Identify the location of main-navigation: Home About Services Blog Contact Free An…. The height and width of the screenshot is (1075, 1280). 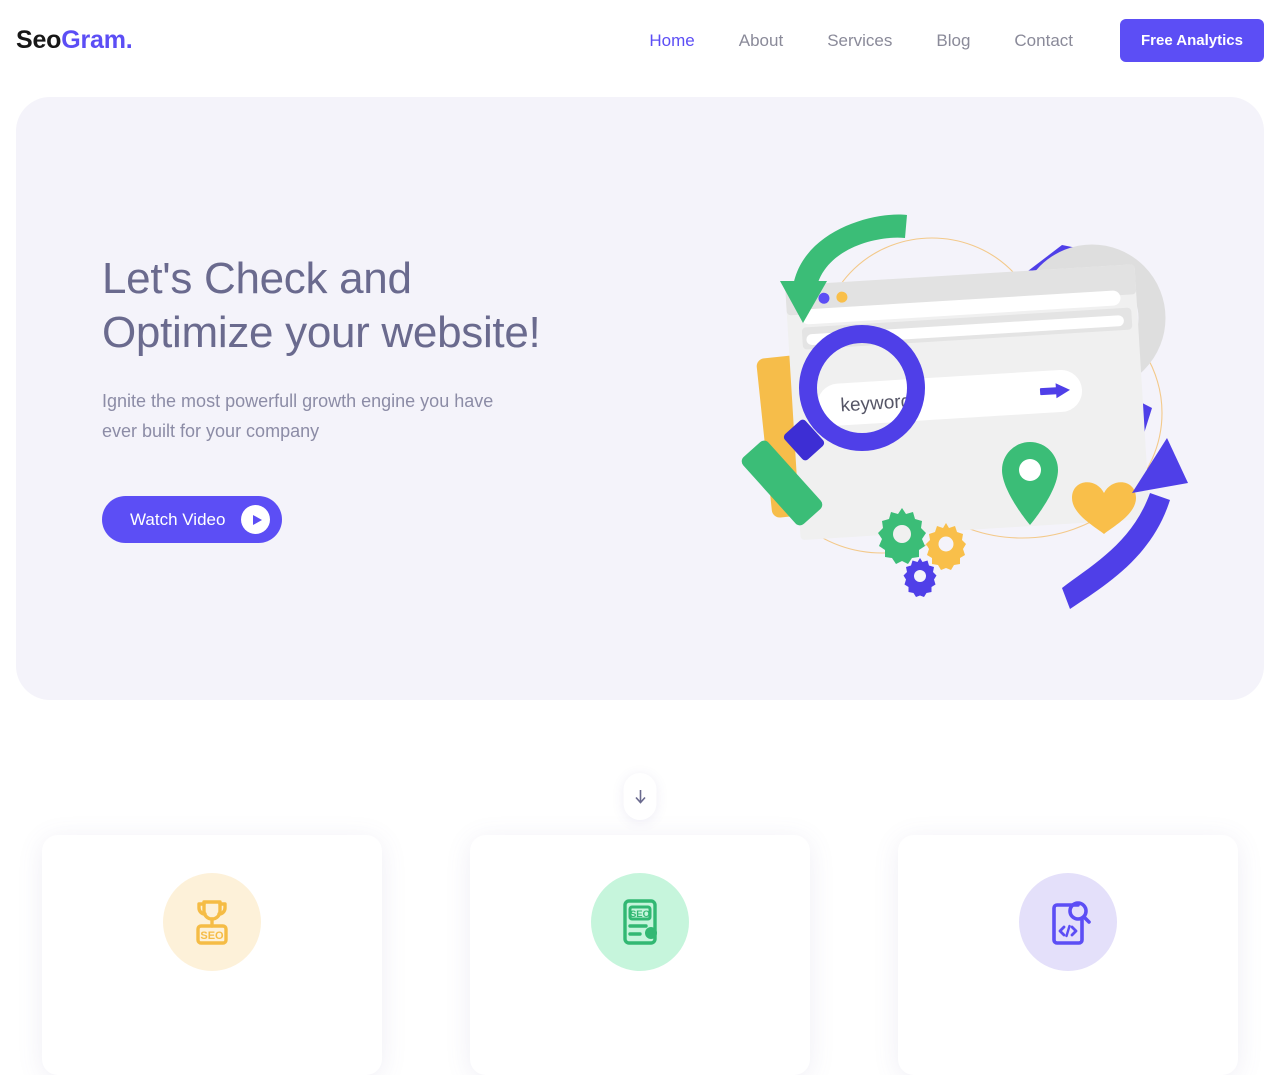
(945, 40).